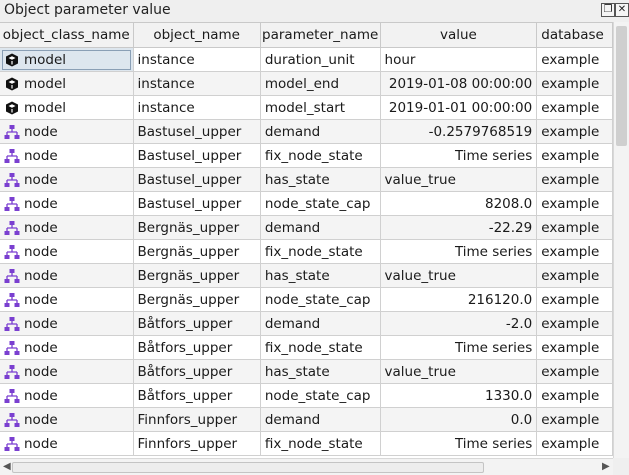  What do you see at coordinates (459, 203) in the screenshot?
I see `cell-value: 8208.0` at bounding box center [459, 203].